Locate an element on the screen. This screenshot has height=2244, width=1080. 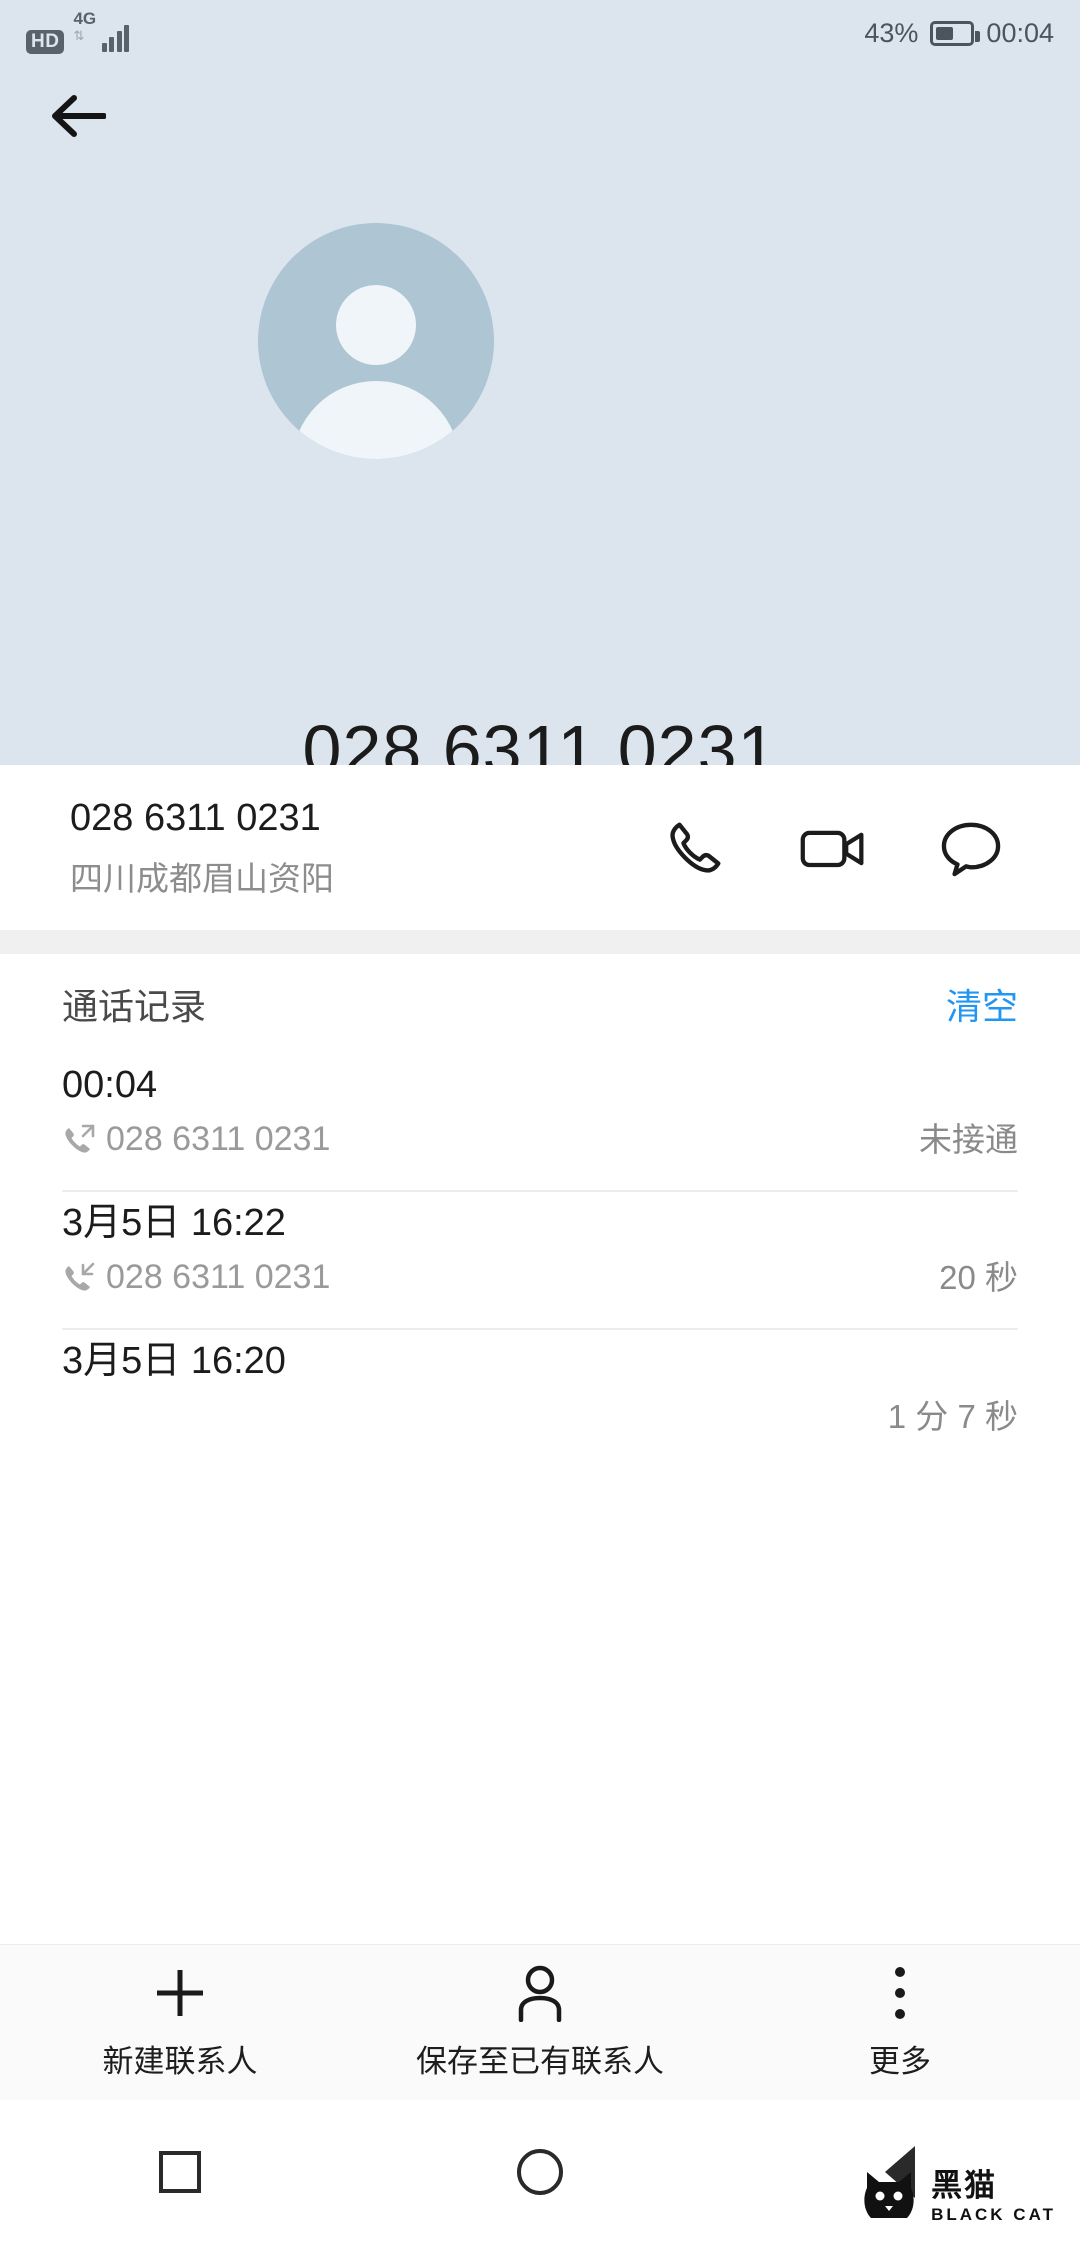
log-entry-time: 3月5日 16:22 is located at coordinates (174, 1223).